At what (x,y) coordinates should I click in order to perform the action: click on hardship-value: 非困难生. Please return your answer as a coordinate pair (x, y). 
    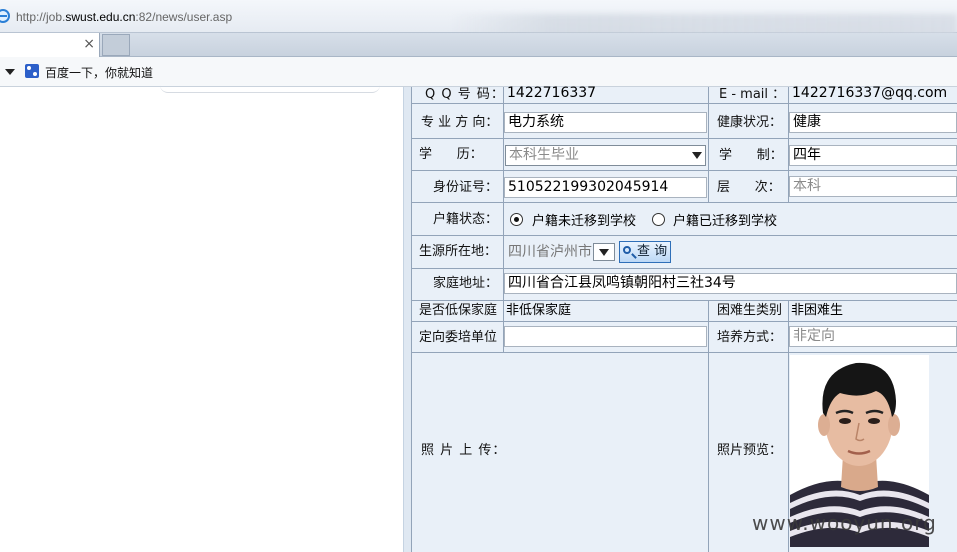
    Looking at the image, I should click on (817, 310).